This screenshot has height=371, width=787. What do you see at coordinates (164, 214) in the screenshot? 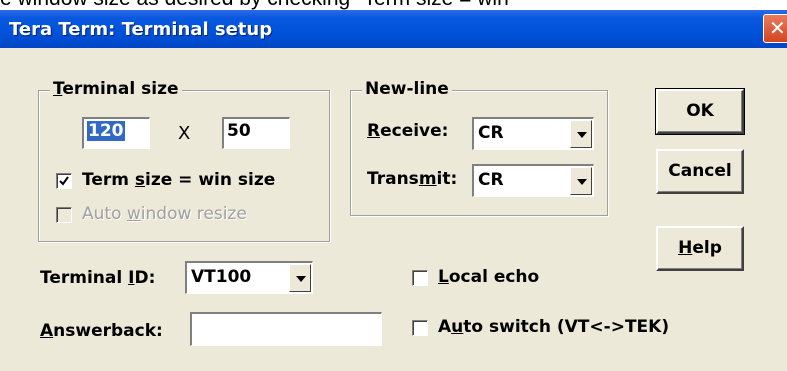
I see `auto-resize-label: Auto window resize` at bounding box center [164, 214].